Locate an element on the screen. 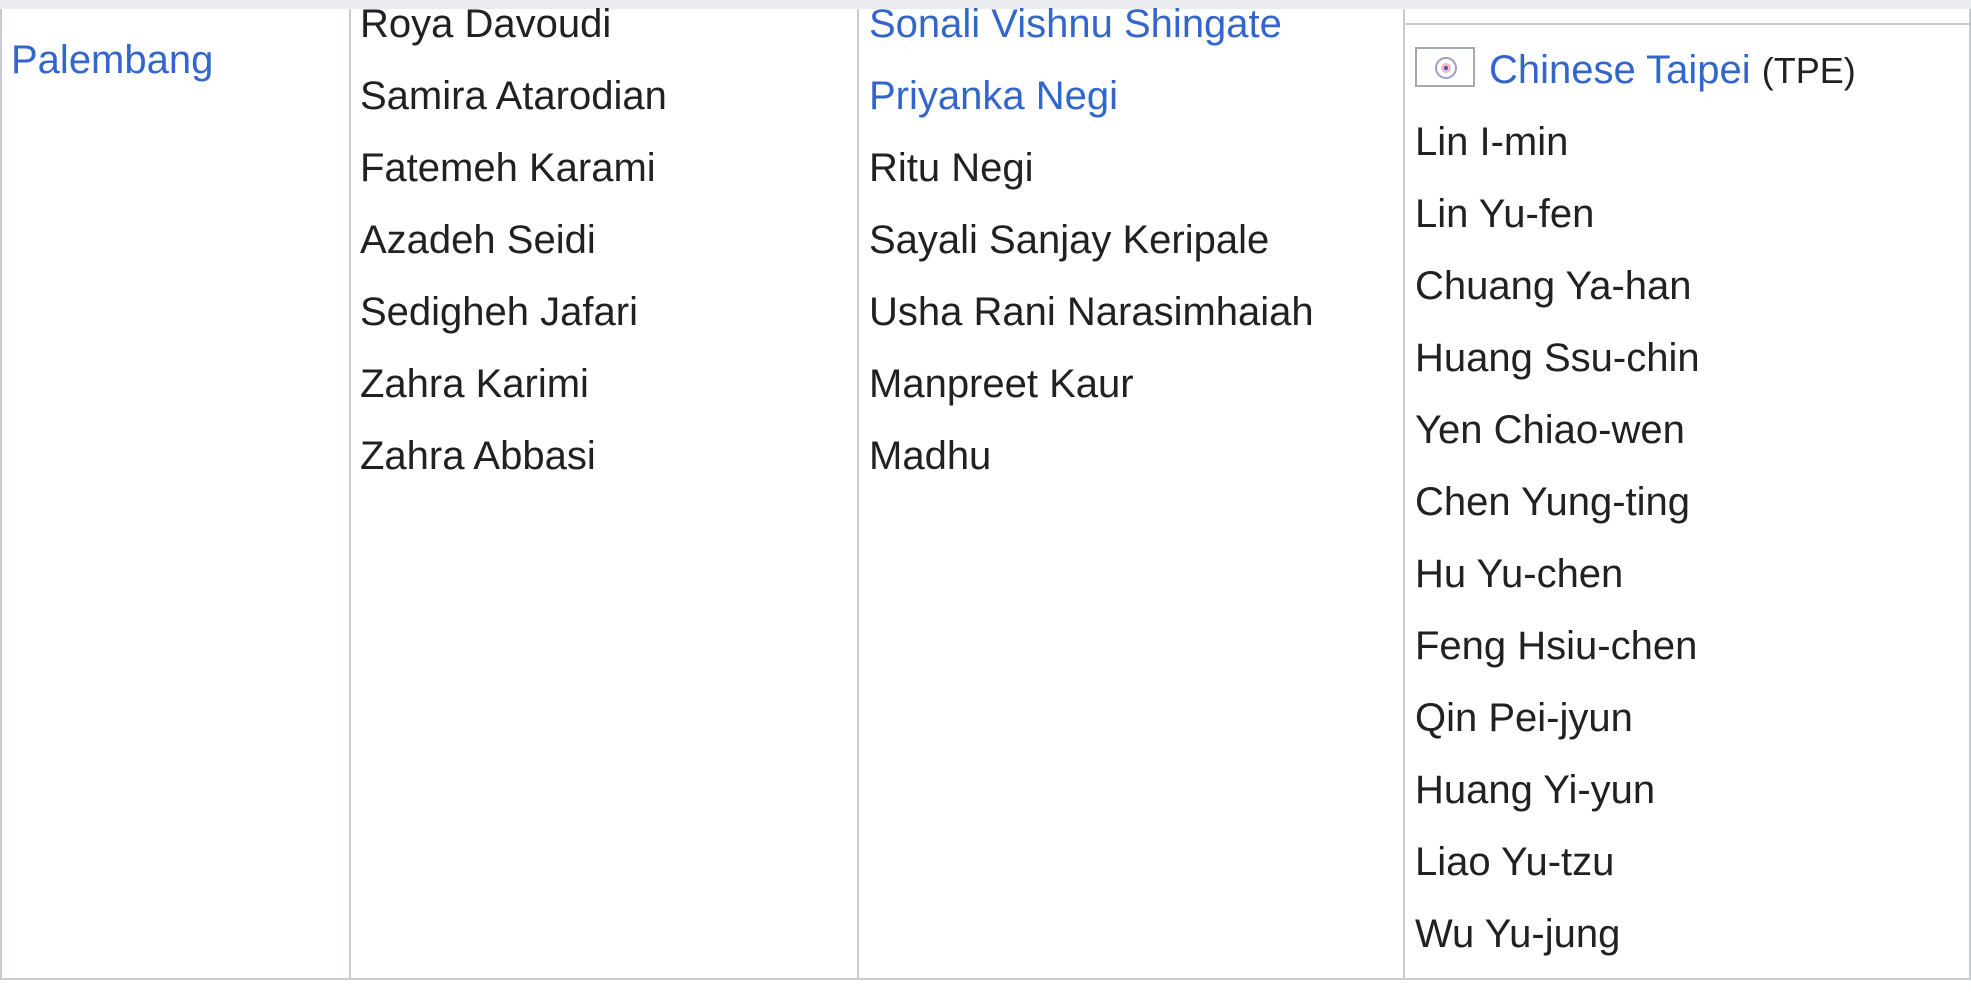  player-name: Manpreet Kaur is located at coordinates (1001, 384).